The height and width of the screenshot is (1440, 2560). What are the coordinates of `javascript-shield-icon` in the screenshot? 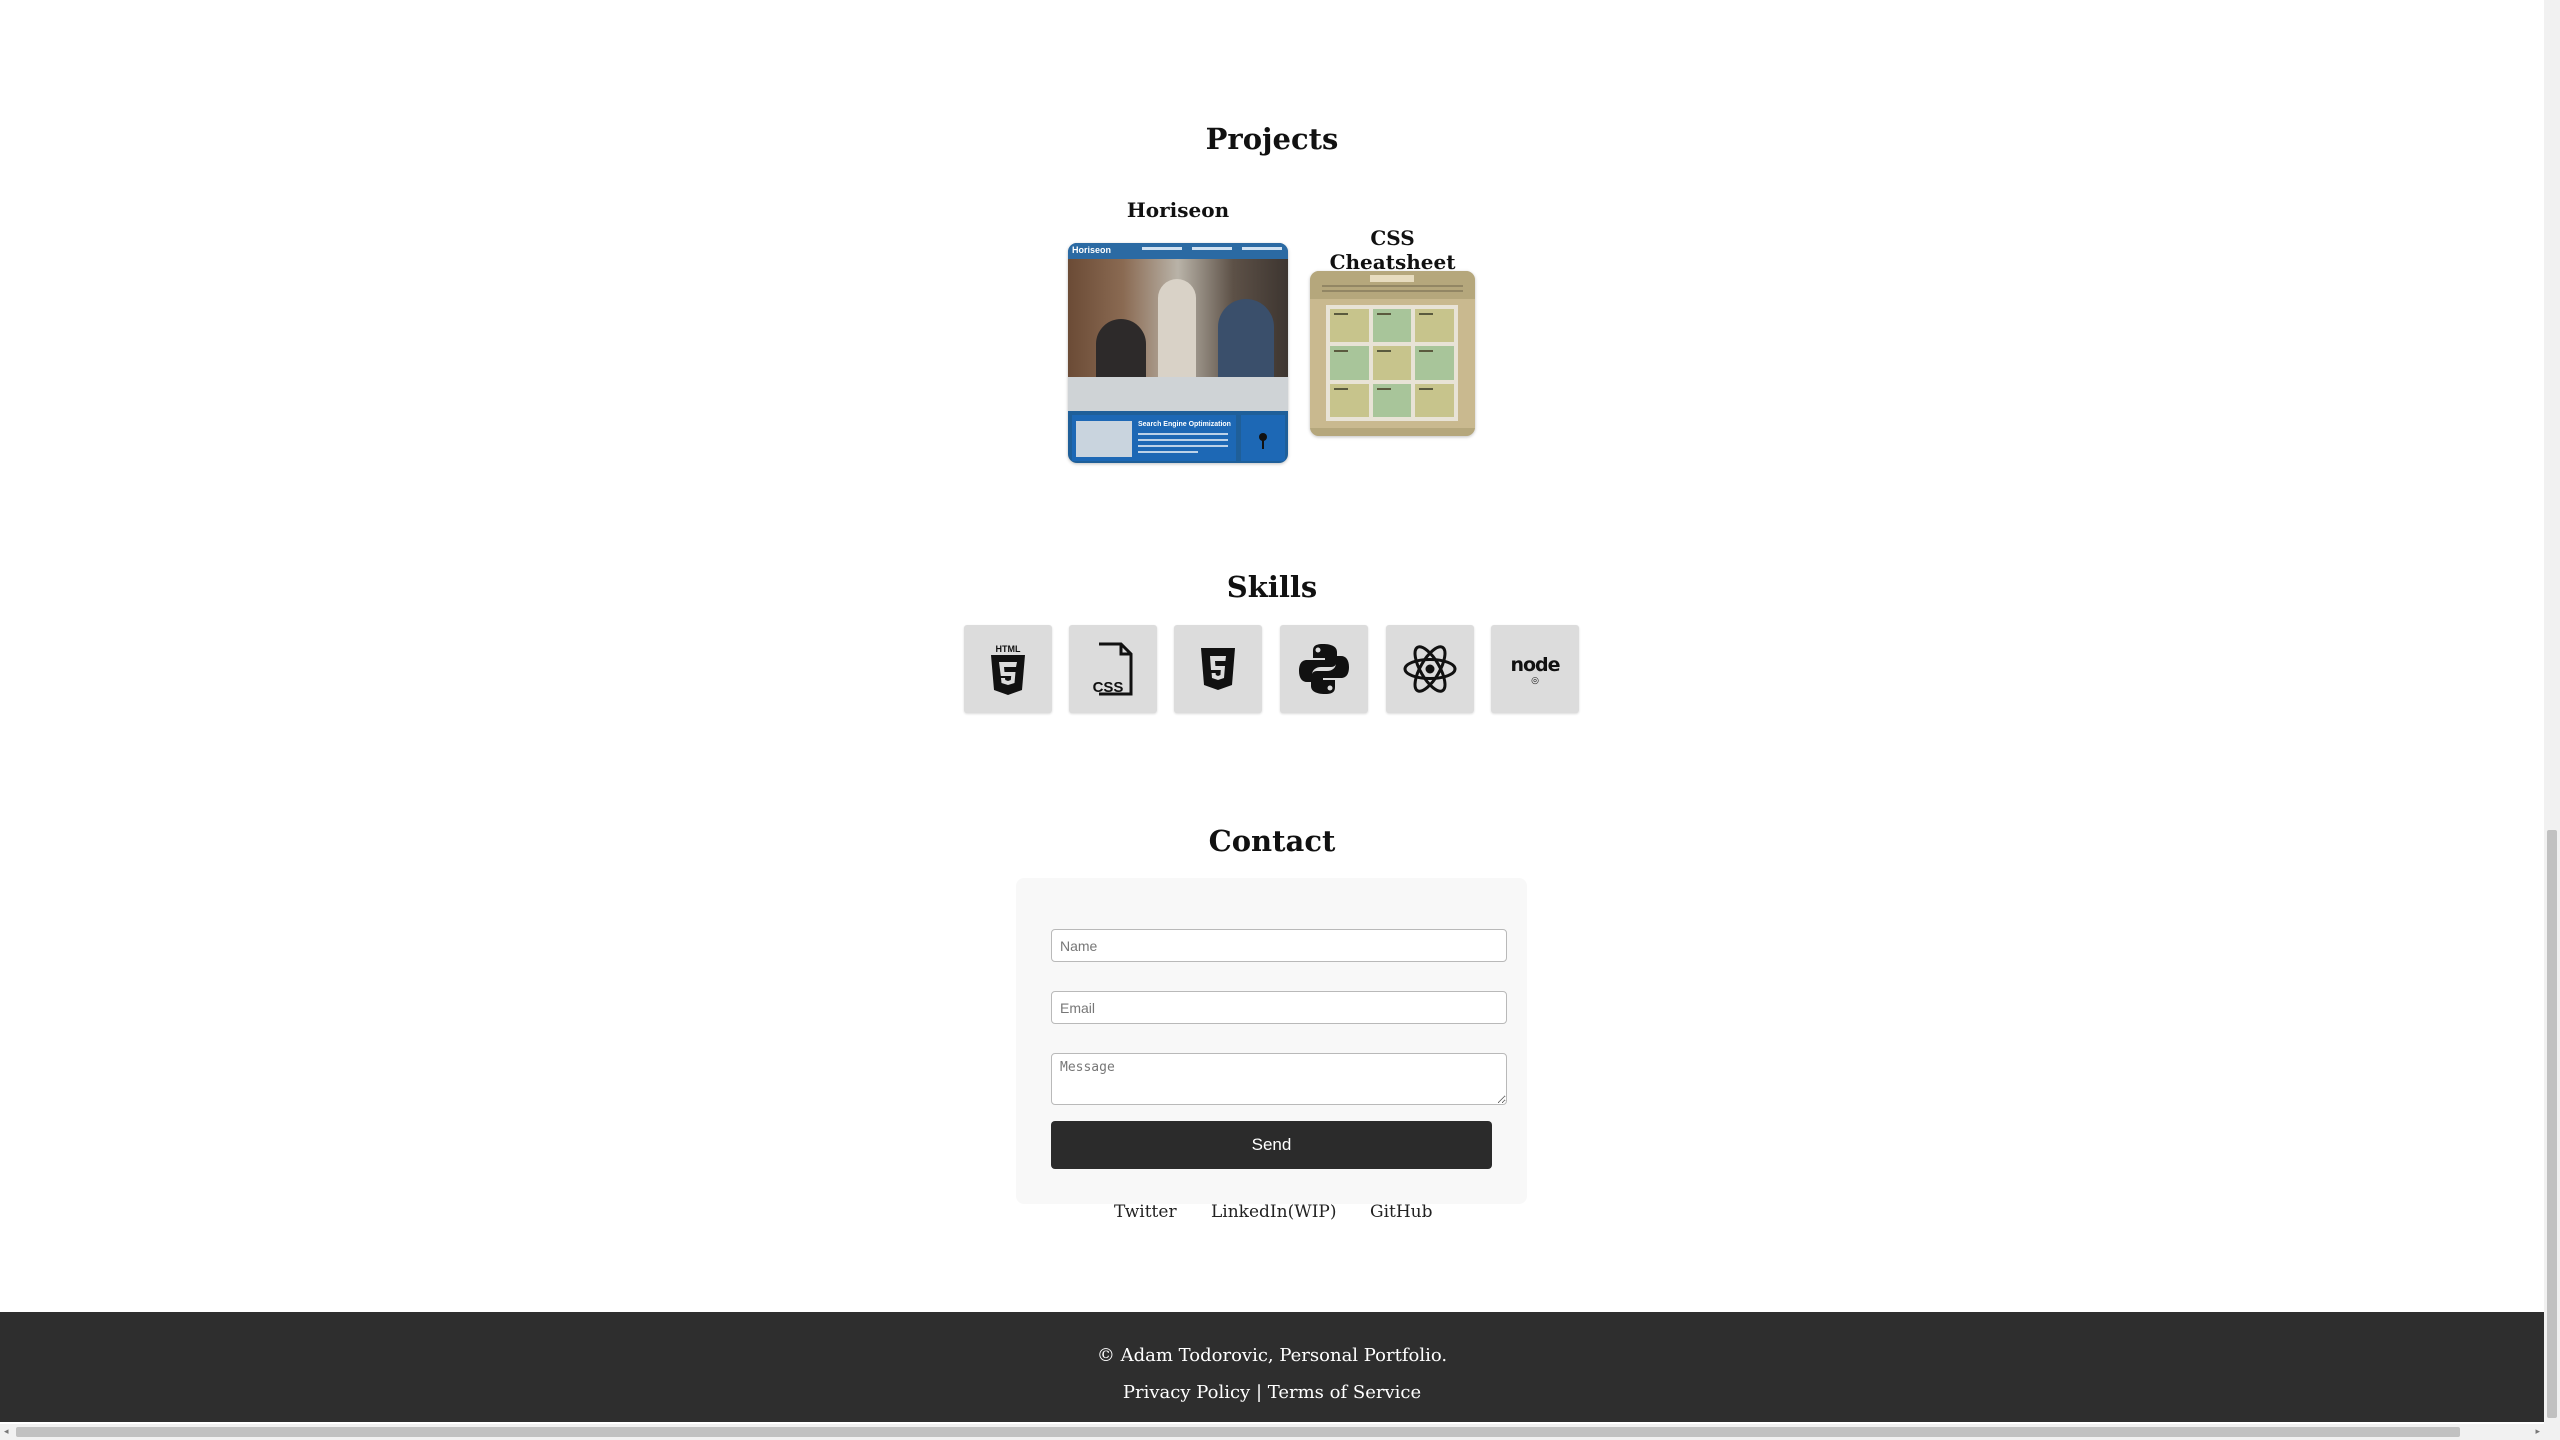 It's located at (1218, 669).